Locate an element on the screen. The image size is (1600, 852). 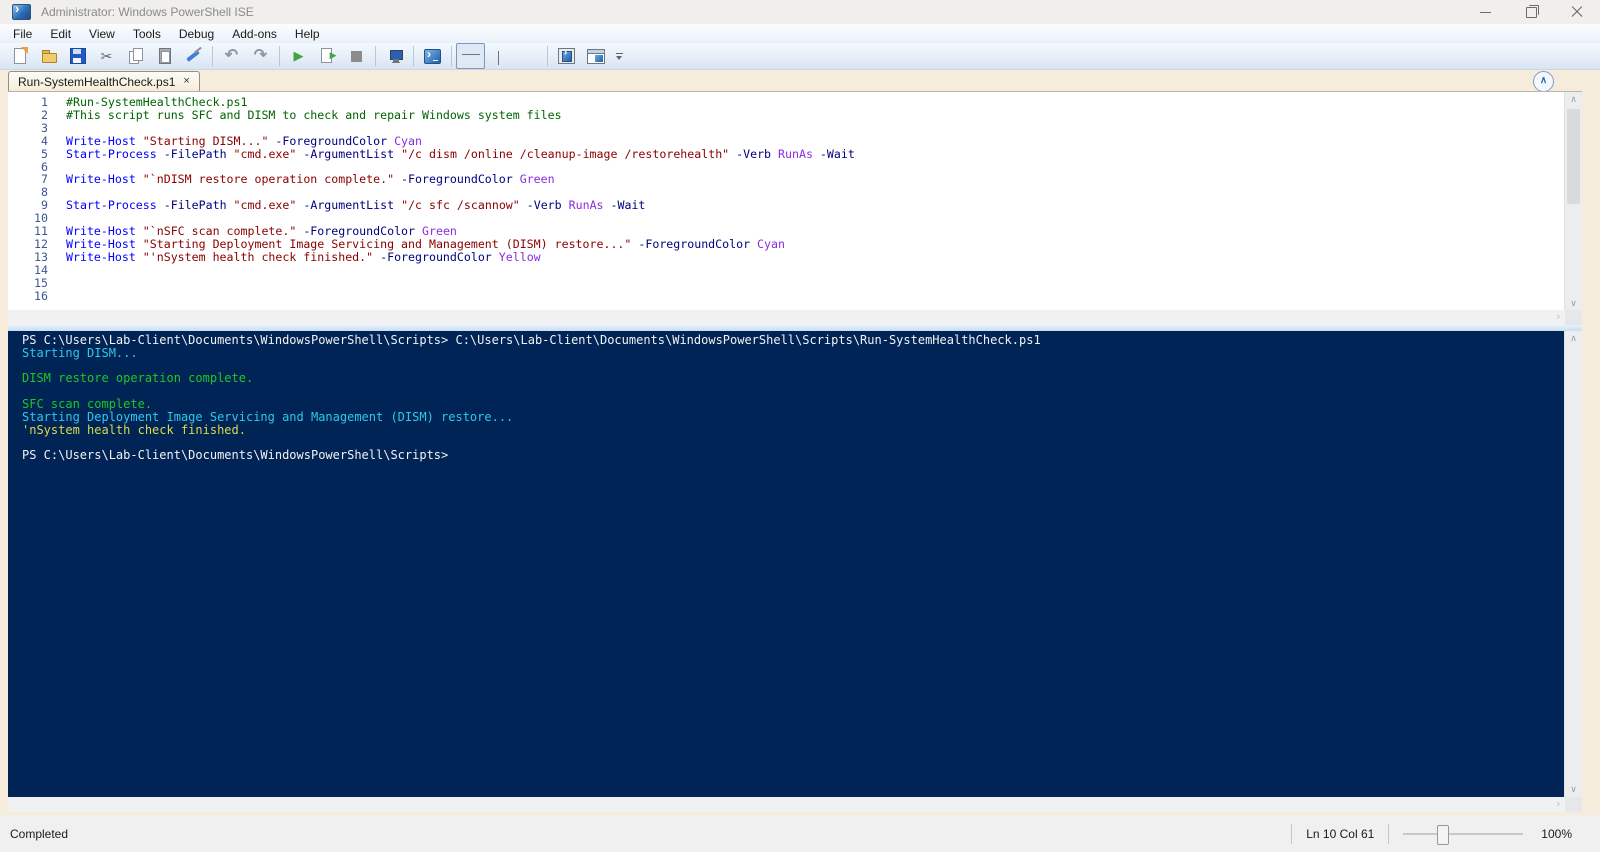
toolbar: ✂ ↶ ↷ ▶ is located at coordinates (800, 56).